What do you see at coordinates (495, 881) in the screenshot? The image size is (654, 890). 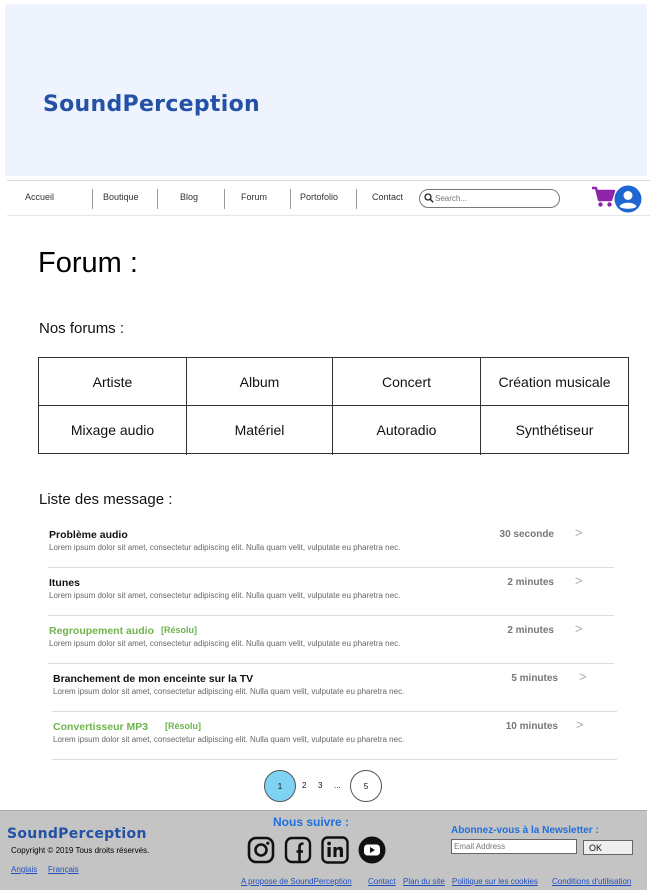 I see `footer-link-cookies: Politique sur les cookies` at bounding box center [495, 881].